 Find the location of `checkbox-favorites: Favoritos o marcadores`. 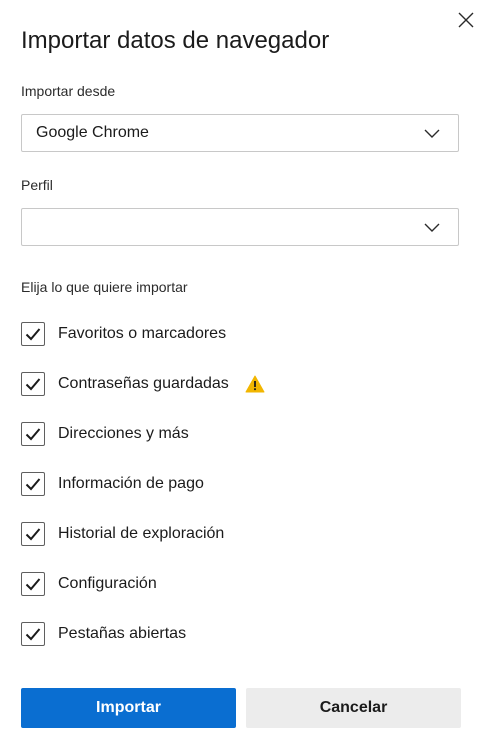

checkbox-favorites: Favoritos o marcadores is located at coordinates (123, 334).